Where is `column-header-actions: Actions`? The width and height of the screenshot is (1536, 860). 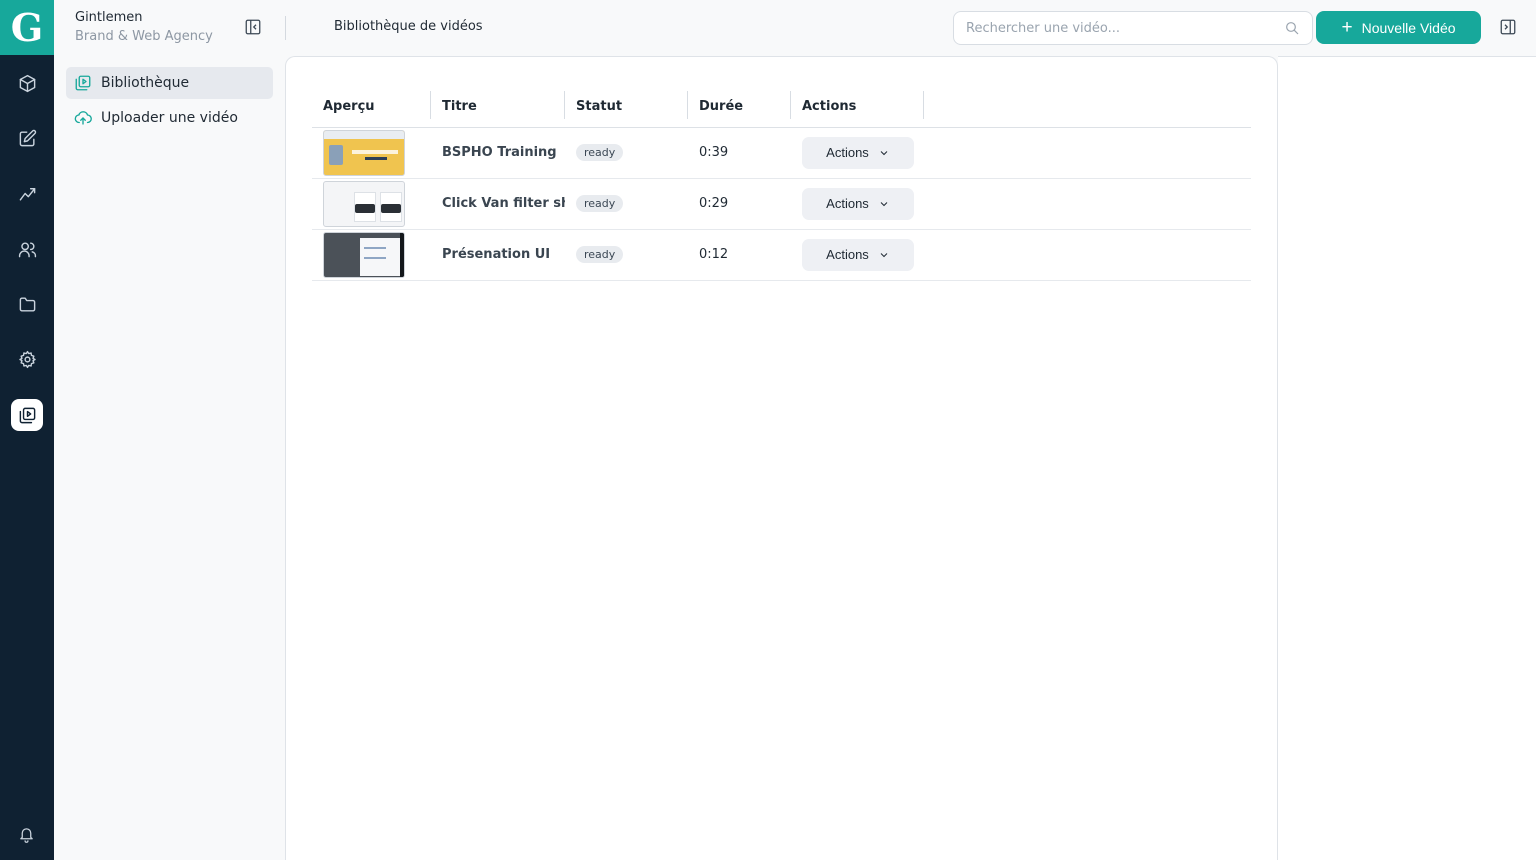
column-header-actions: Actions is located at coordinates (857, 107).